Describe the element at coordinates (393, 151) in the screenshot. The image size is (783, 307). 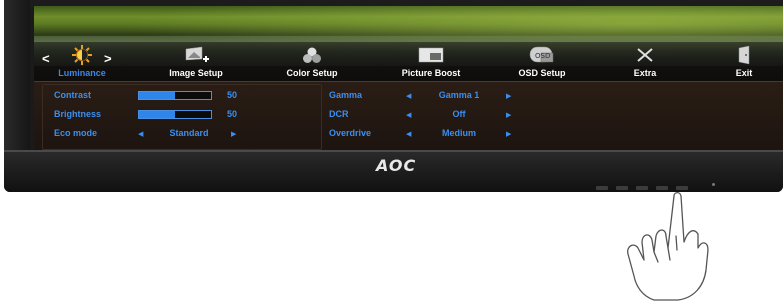
I see `bezel-highlight` at that location.